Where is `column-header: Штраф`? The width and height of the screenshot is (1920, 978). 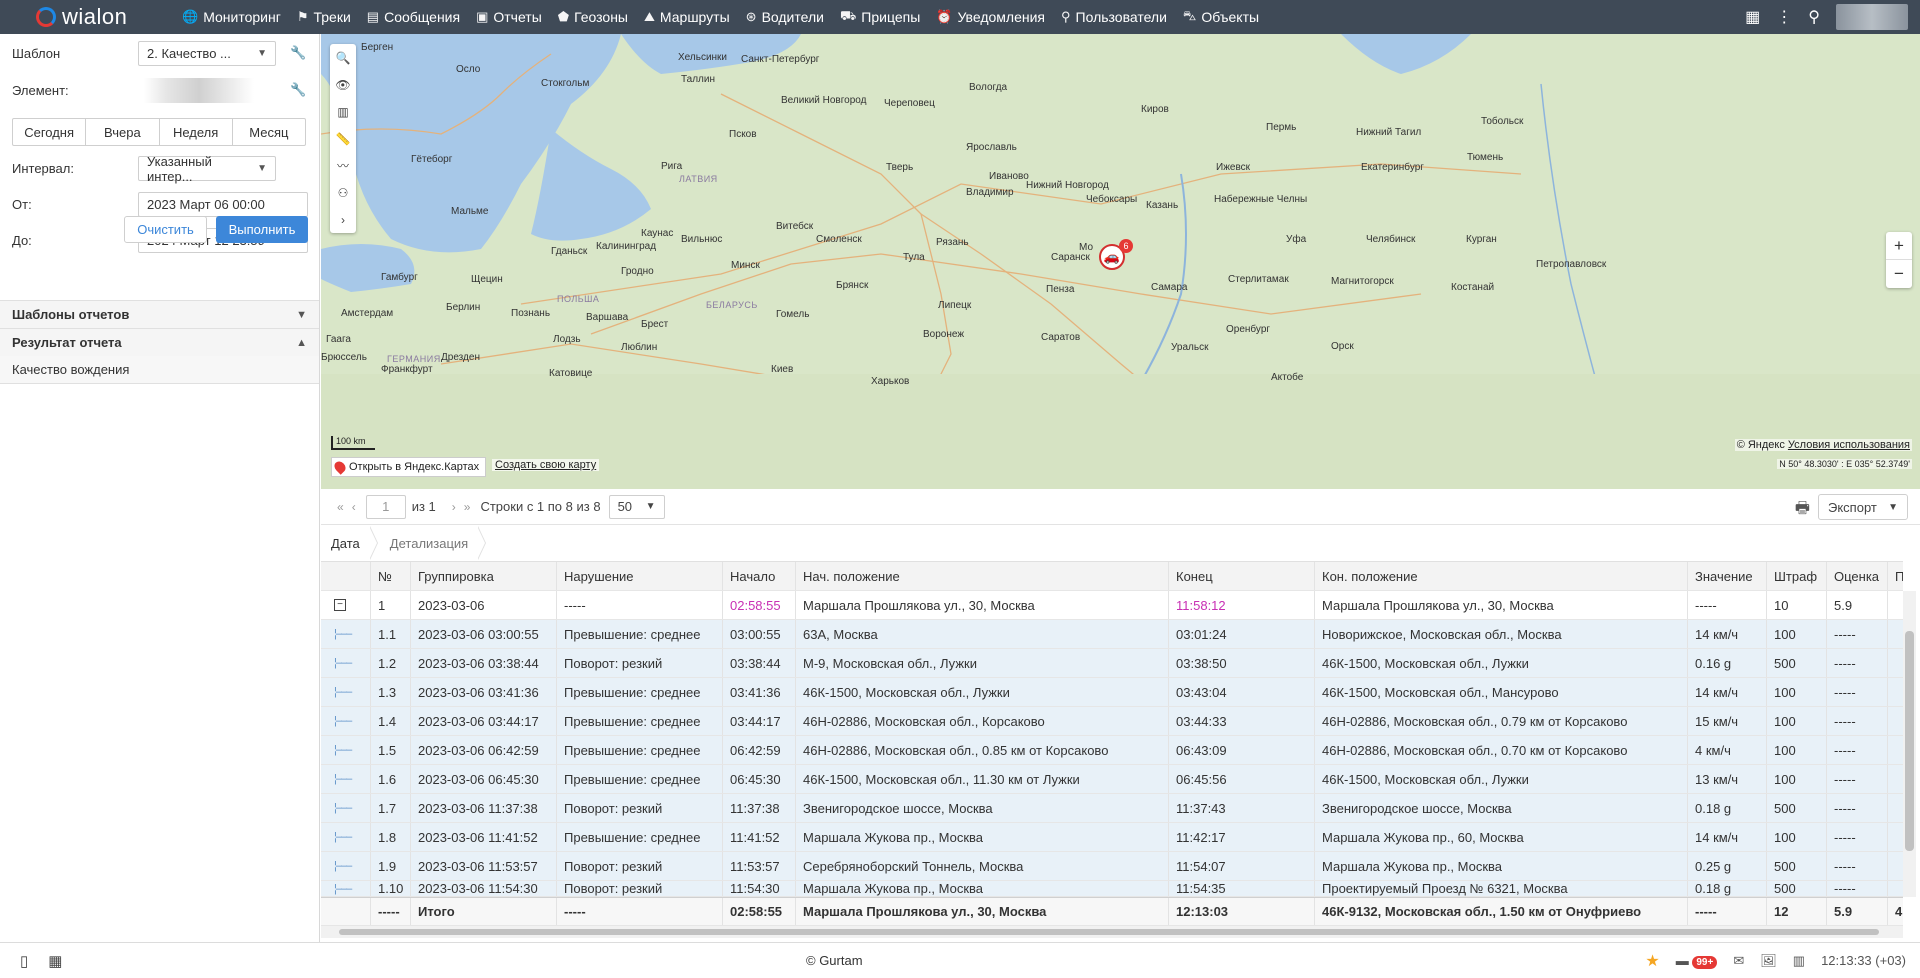 column-header: Штраф is located at coordinates (1797, 576).